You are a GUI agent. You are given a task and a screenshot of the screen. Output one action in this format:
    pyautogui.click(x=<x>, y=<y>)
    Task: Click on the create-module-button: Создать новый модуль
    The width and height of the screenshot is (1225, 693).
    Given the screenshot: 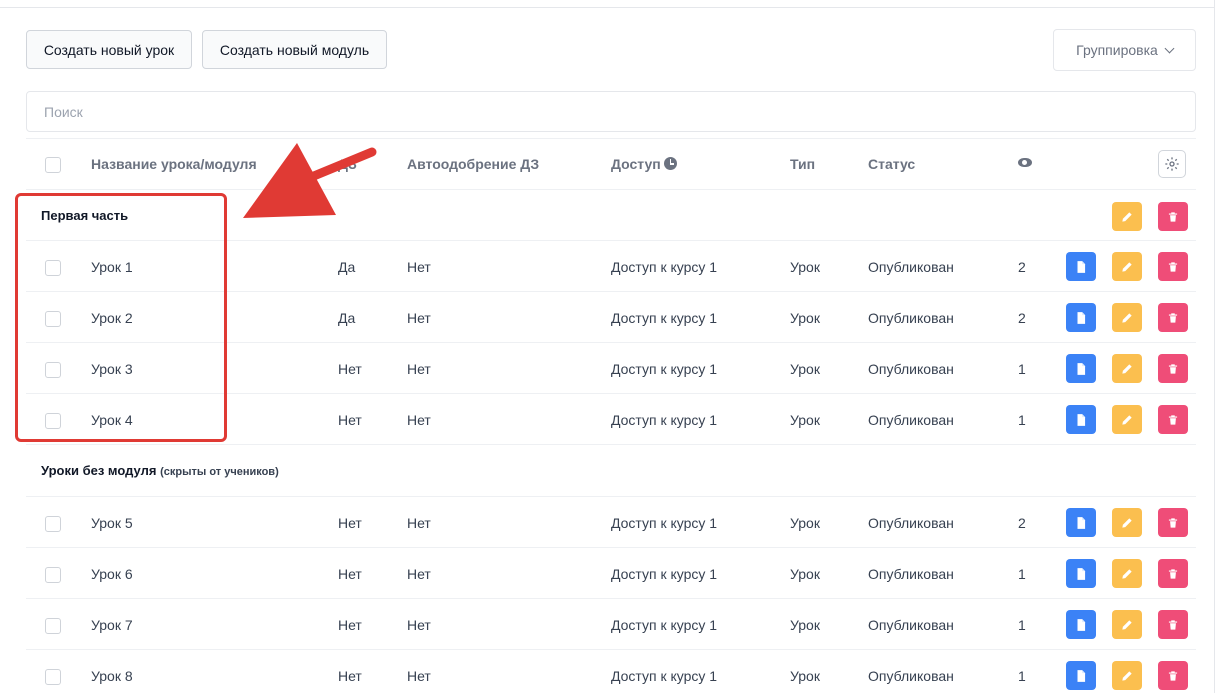 What is the action you would take?
    pyautogui.click(x=294, y=49)
    